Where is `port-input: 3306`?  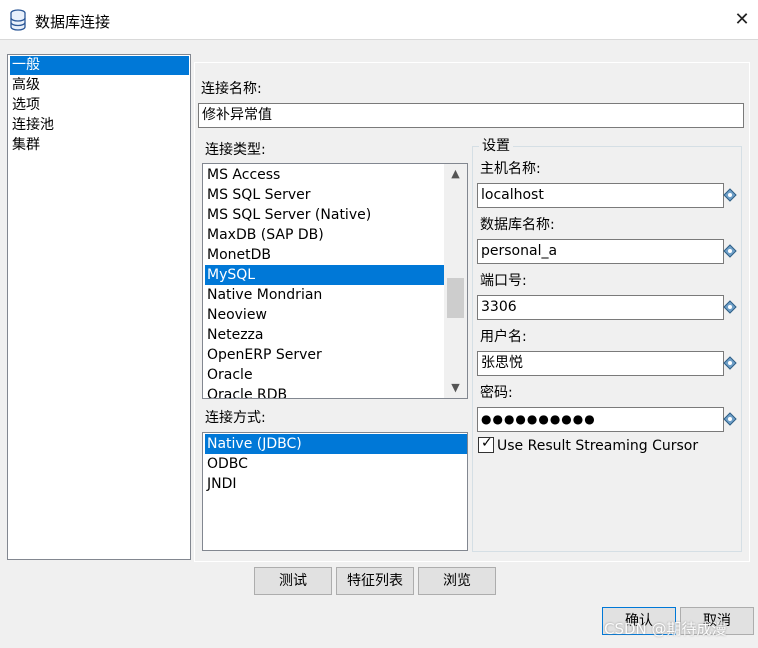
port-input: 3306 is located at coordinates (600, 307).